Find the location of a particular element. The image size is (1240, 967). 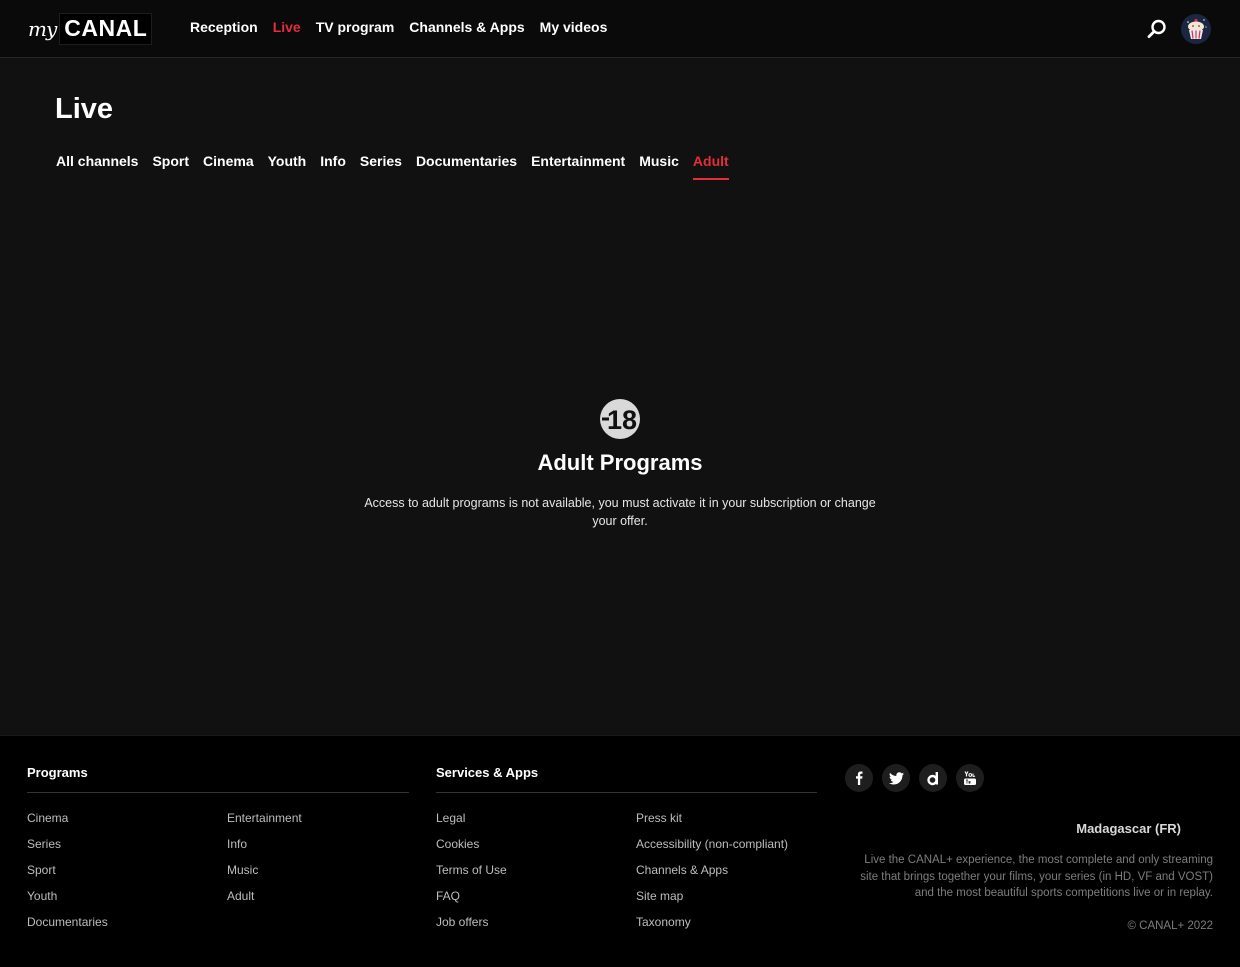

footer-link: Entertainment is located at coordinates (264, 818).